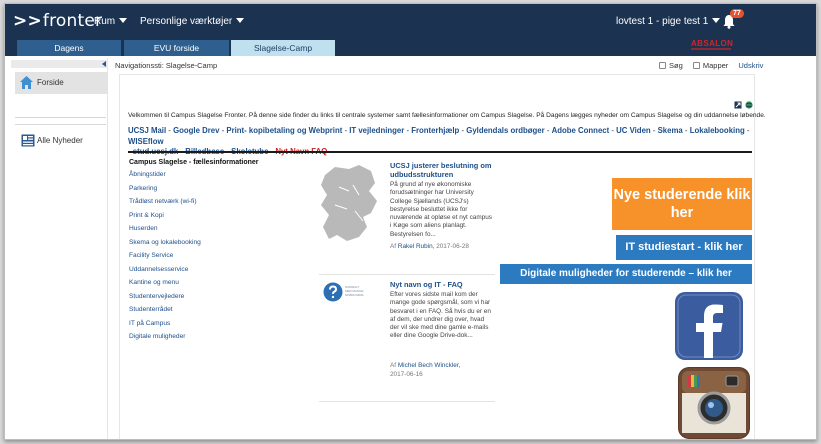  What do you see at coordinates (738, 105) in the screenshot?
I see `expand-icon` at bounding box center [738, 105].